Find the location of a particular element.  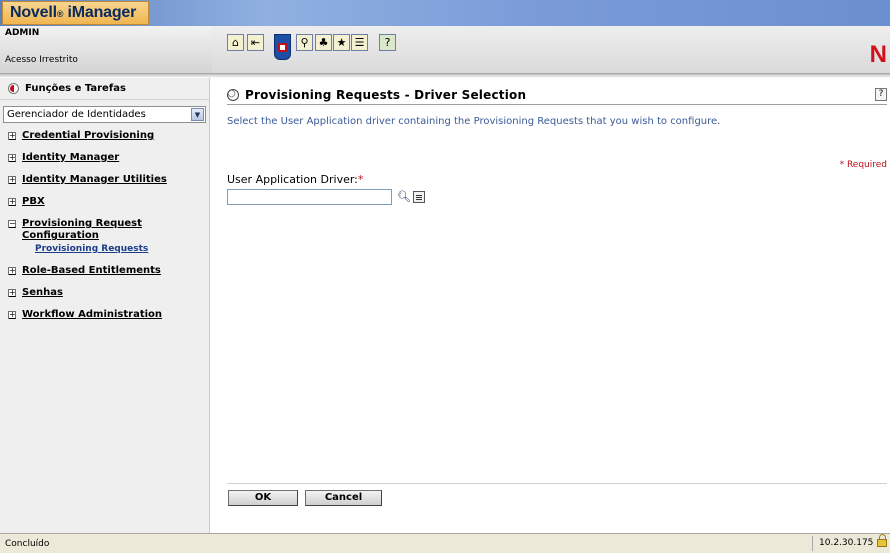

sidebar-item-workflow-administration: + Workflow Administration is located at coordinates (105, 315).